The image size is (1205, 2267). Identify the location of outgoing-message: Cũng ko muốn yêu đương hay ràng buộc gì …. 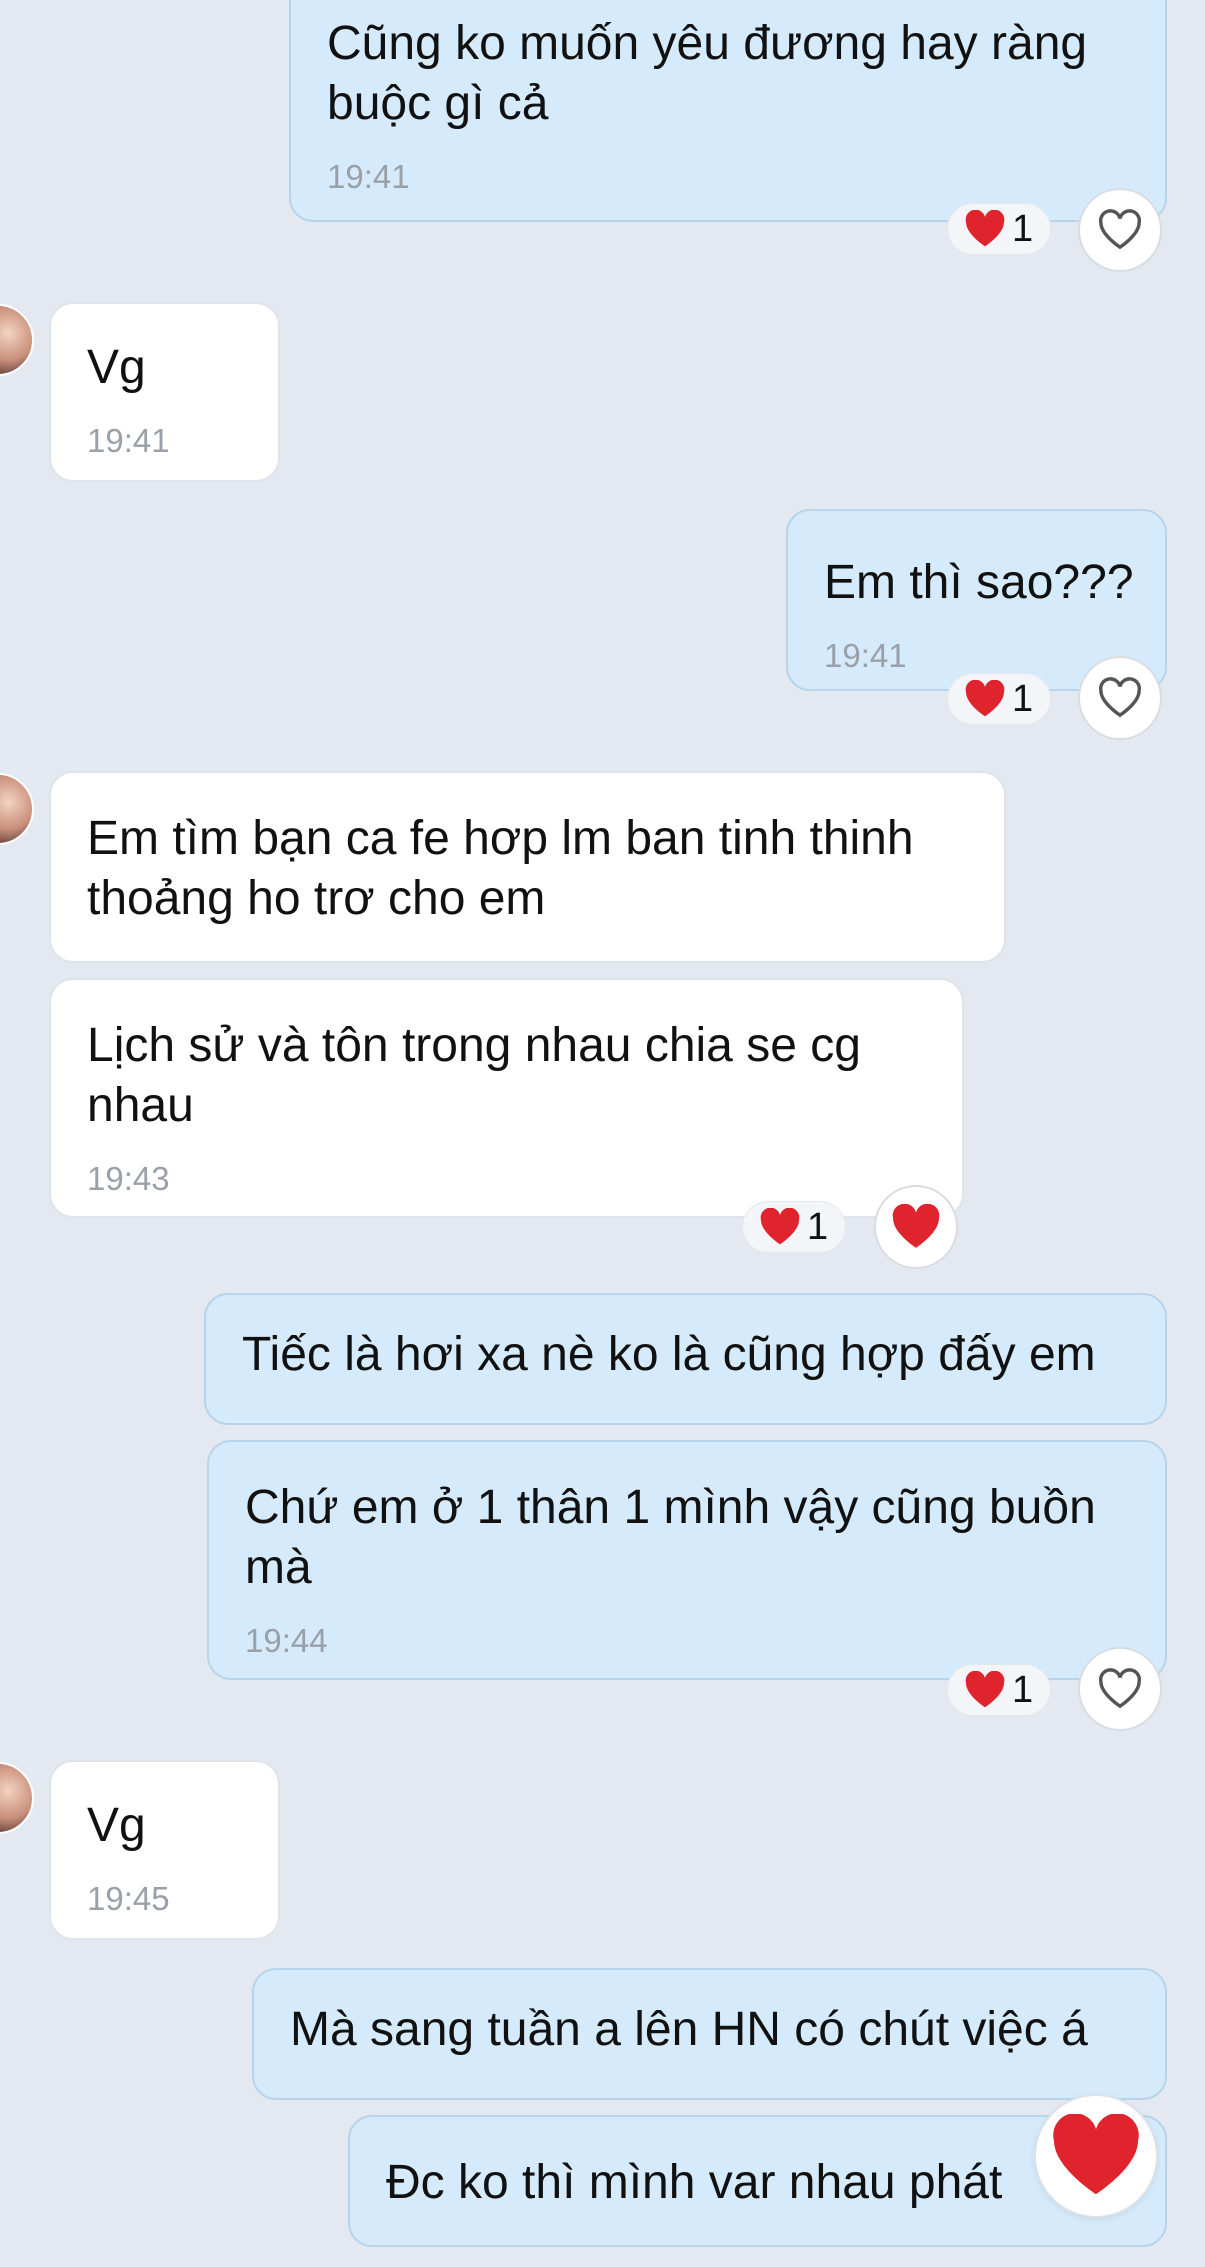
(728, 111).